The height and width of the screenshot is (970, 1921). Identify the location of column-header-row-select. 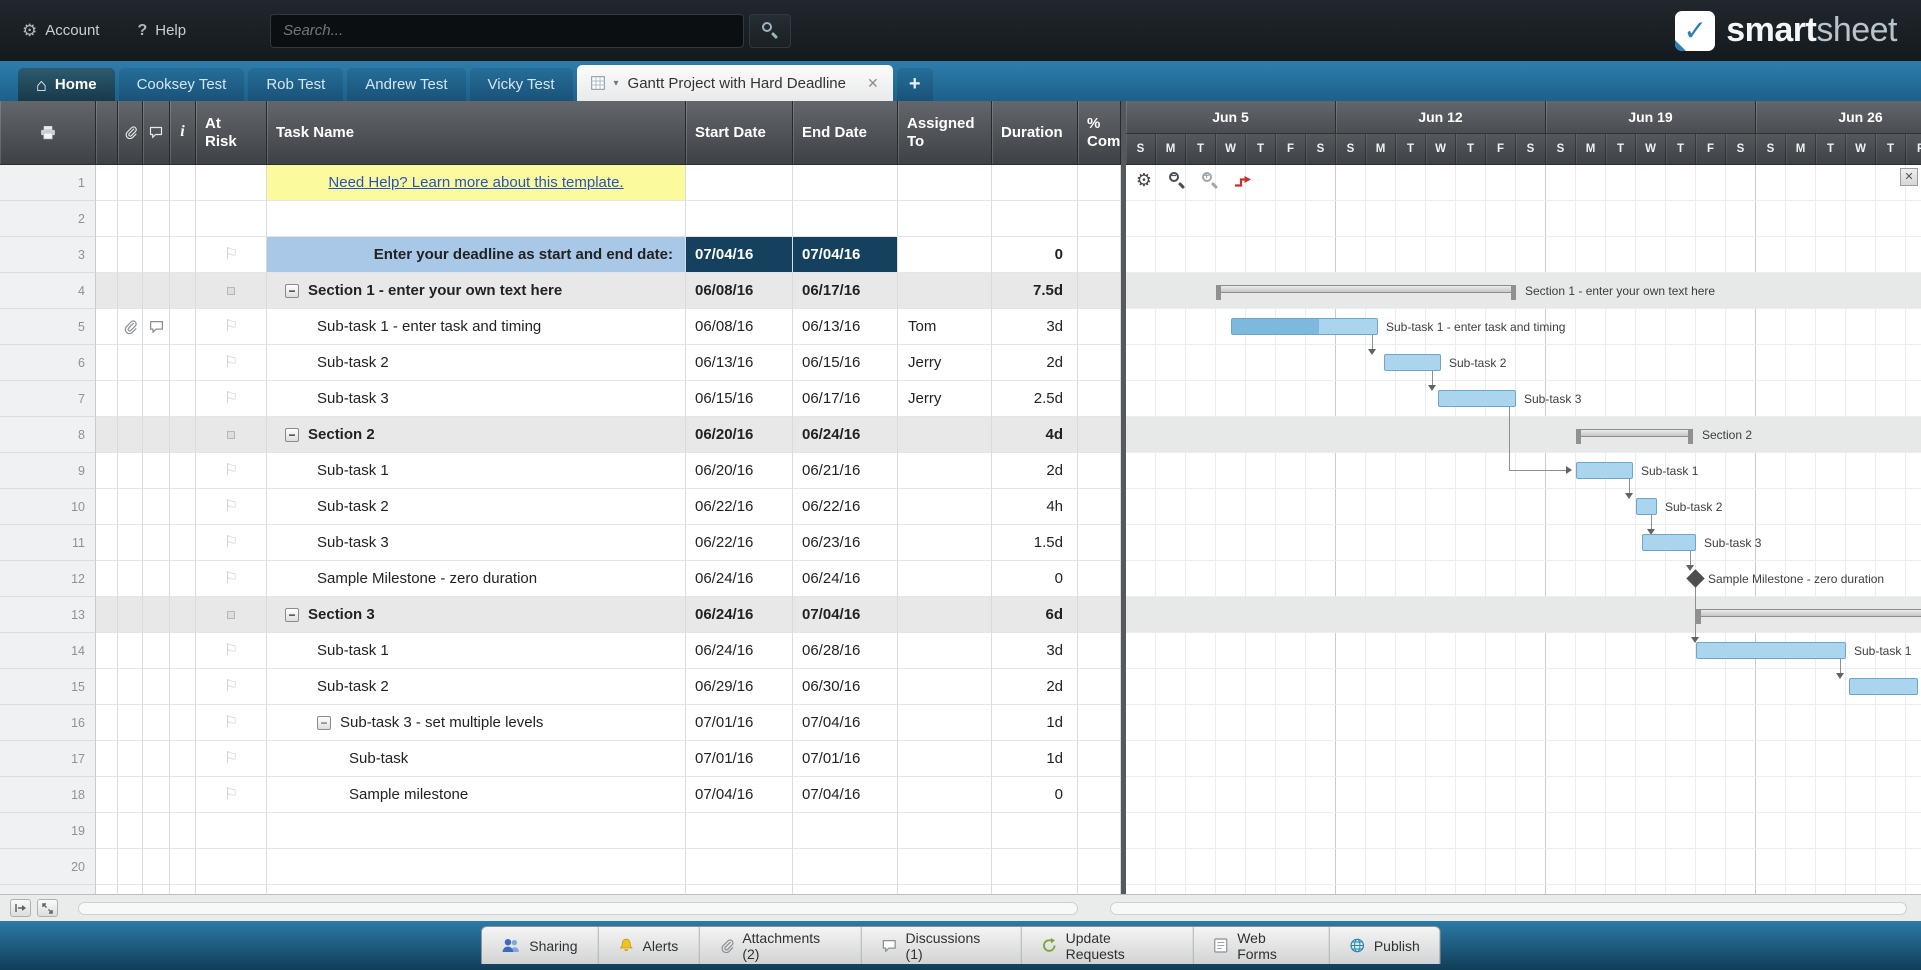
(48, 132).